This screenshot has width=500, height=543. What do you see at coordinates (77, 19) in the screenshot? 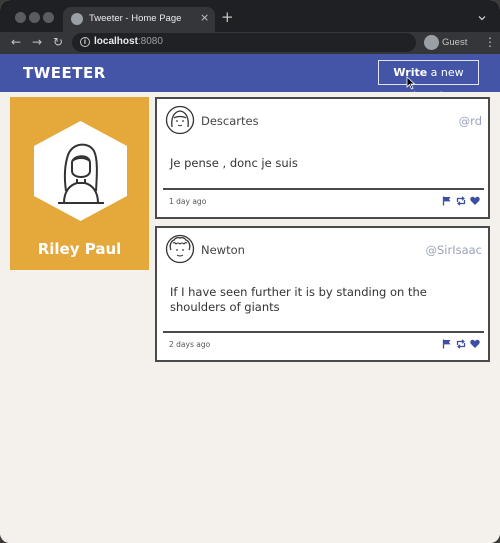
I see `globe-icon` at bounding box center [77, 19].